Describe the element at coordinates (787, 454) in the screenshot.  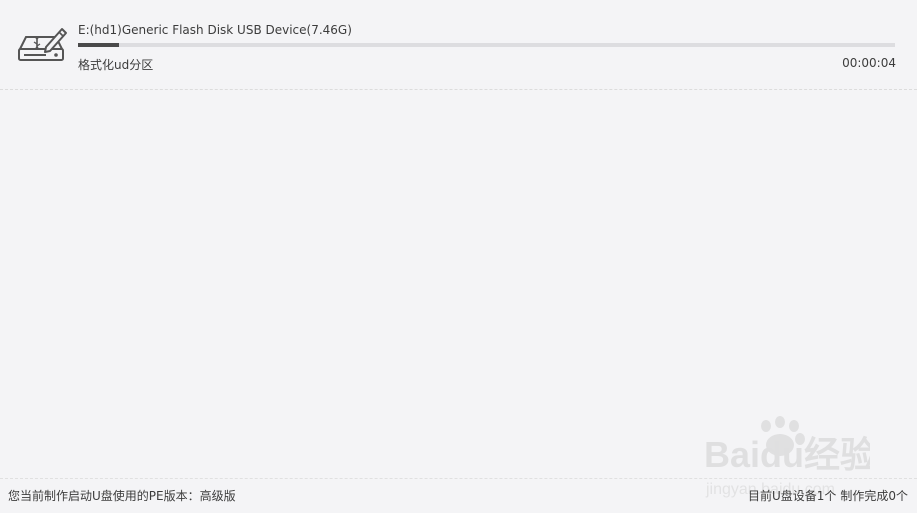
I see `watermark-brand: Baidu经验` at that location.